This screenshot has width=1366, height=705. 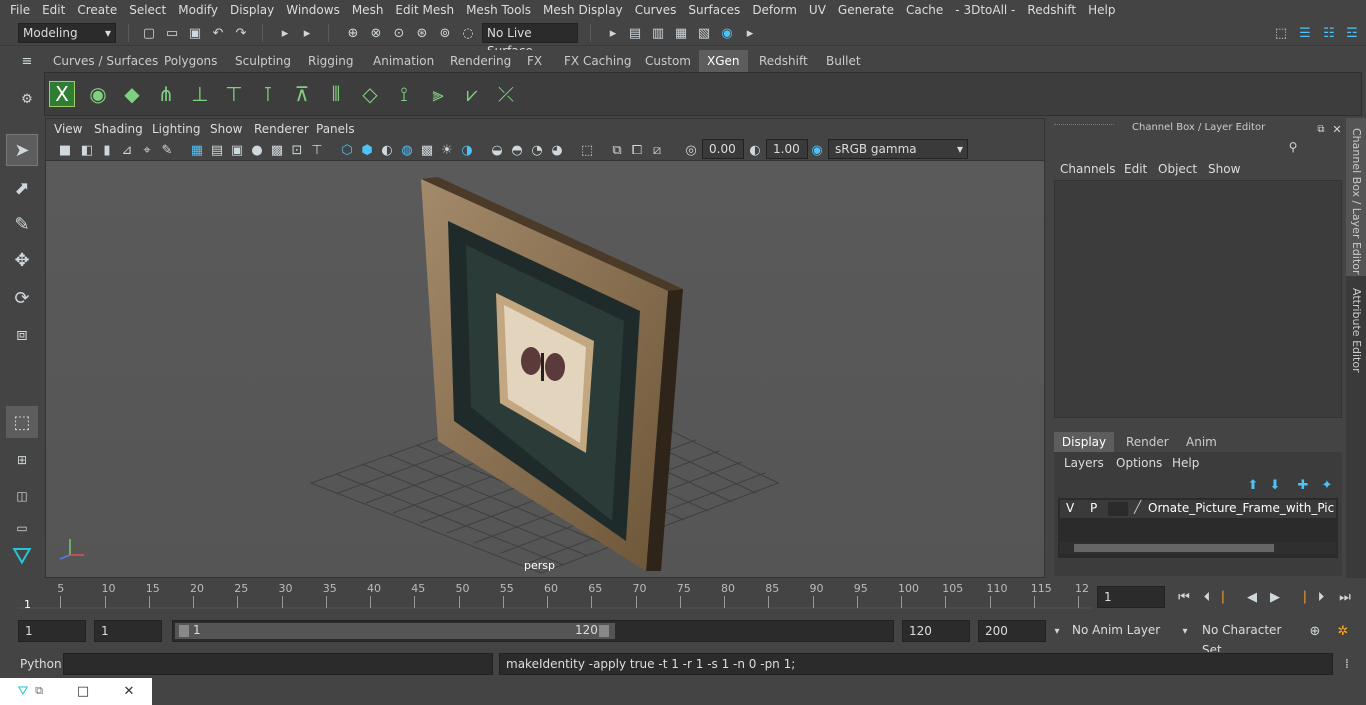 I want to click on ipr-render-icon: ▦, so click(x=681, y=33).